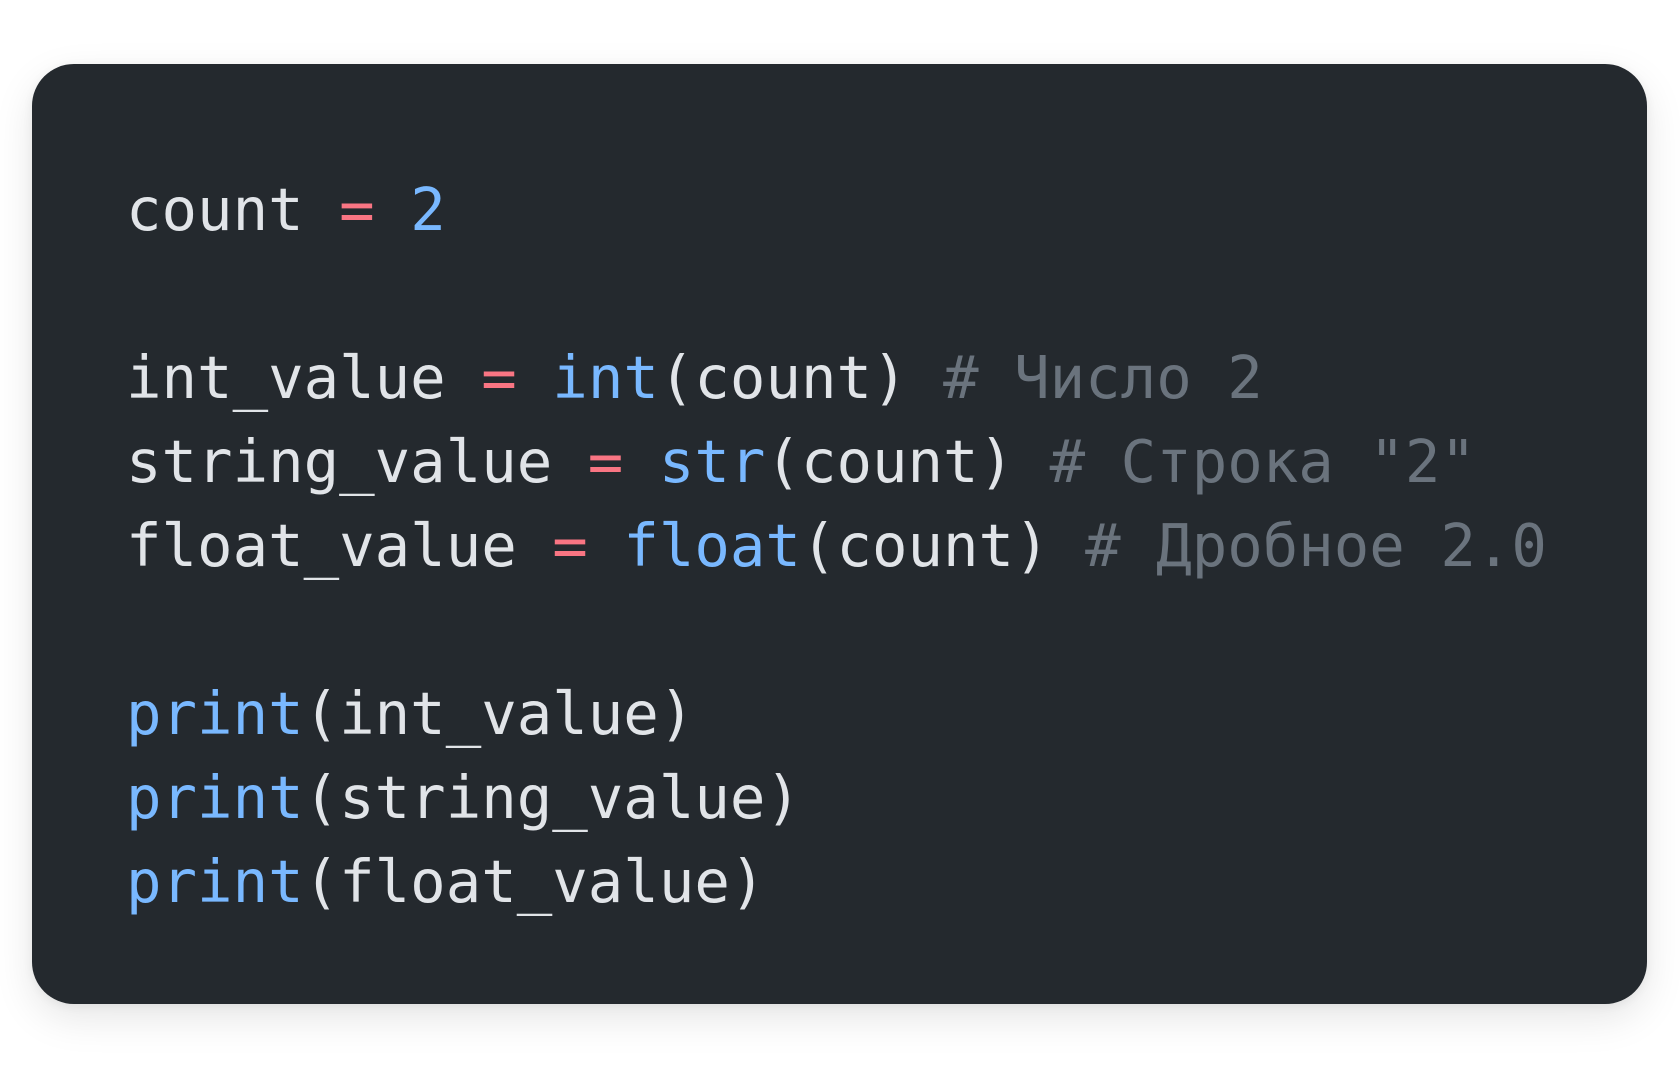  I want to click on builtin-function-token: float, so click(712, 545).